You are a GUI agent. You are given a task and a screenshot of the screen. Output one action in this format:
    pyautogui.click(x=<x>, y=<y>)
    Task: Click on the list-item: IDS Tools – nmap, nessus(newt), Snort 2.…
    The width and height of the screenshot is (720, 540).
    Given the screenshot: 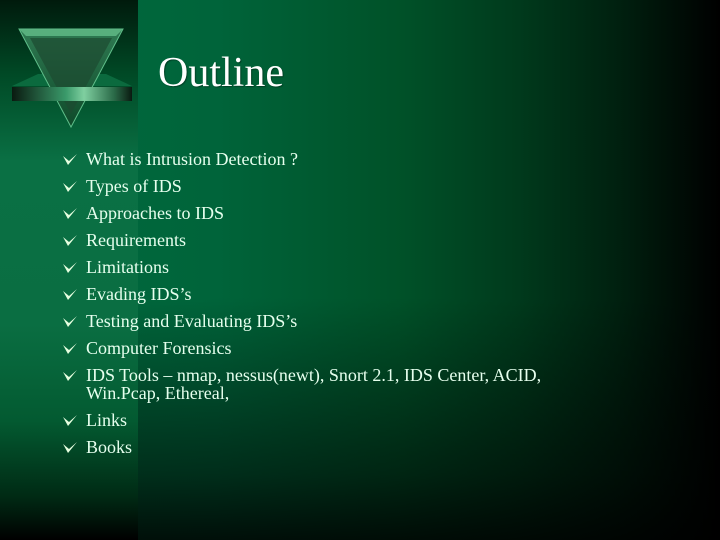 What is the action you would take?
    pyautogui.click(x=380, y=384)
    